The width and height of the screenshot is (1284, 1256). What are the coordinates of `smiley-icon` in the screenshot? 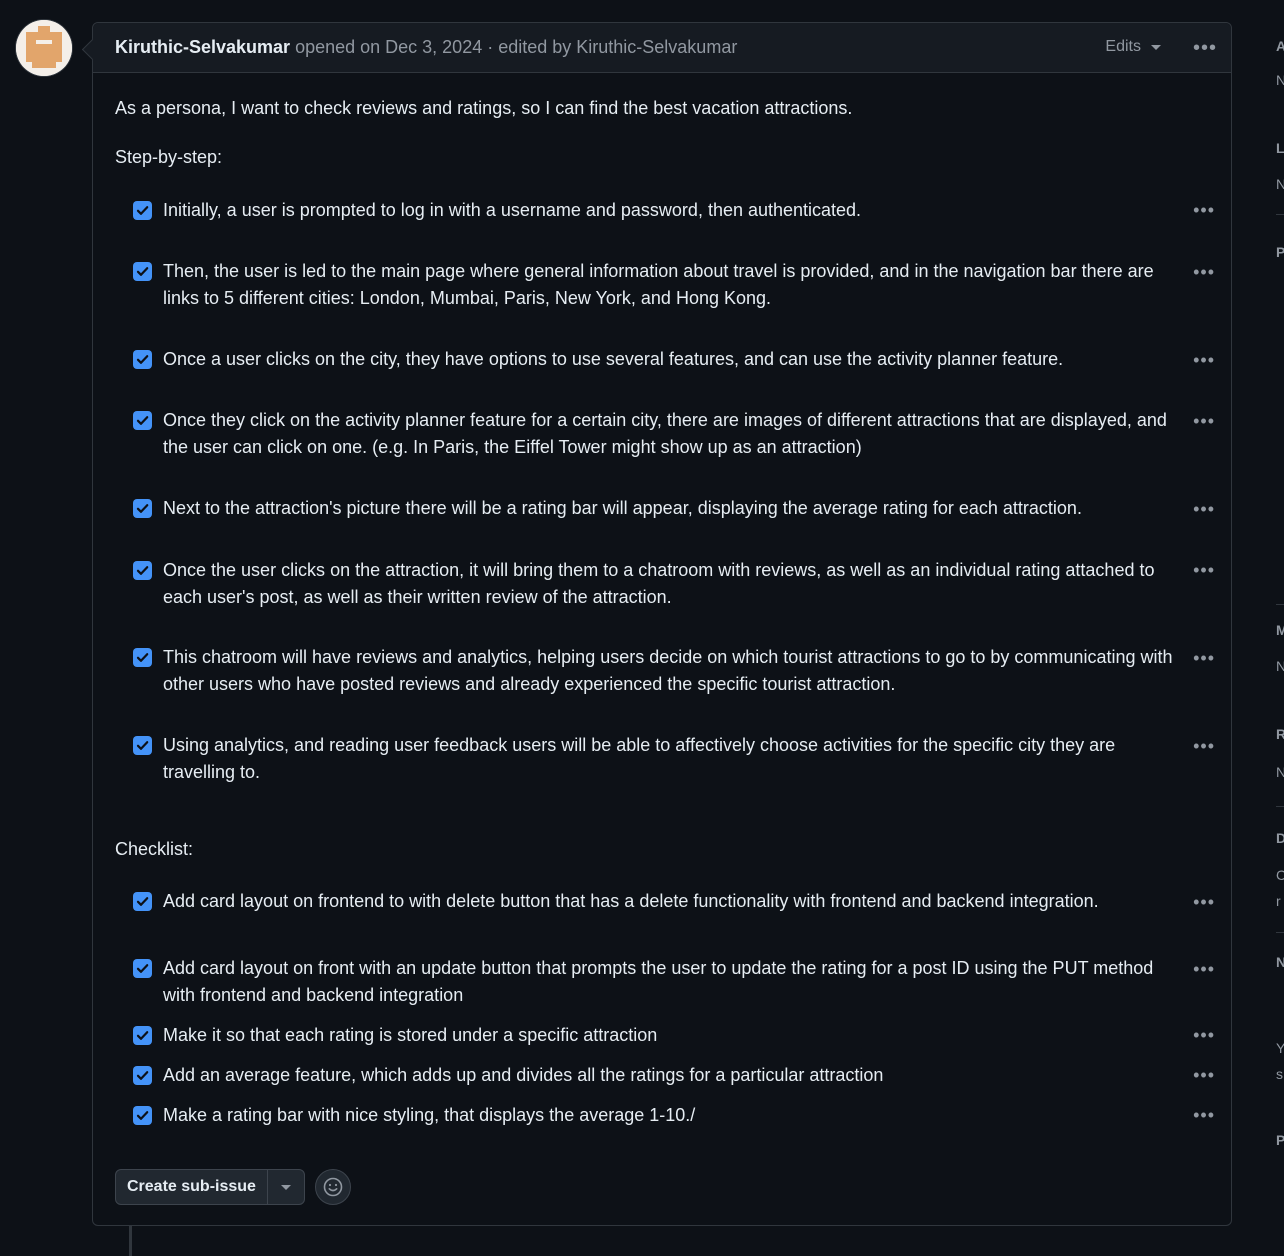 It's located at (333, 1187).